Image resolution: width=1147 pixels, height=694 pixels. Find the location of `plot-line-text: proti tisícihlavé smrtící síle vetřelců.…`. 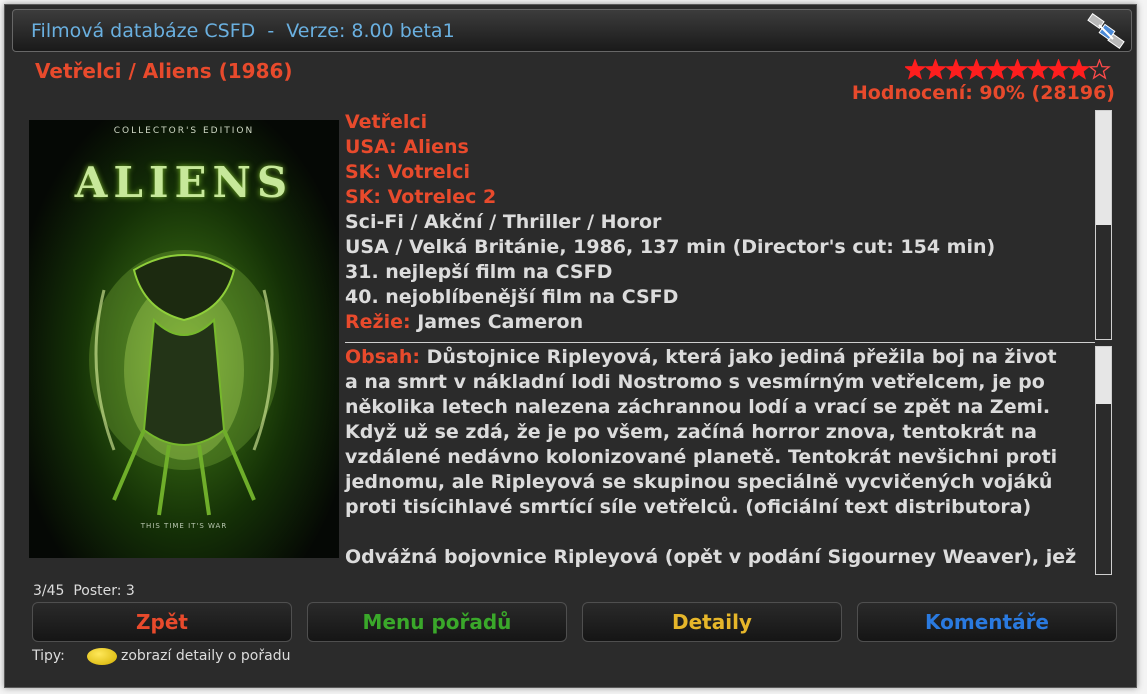

plot-line-text: proti tisícihlavé smrtící síle vetřelců.… is located at coordinates (688, 507).